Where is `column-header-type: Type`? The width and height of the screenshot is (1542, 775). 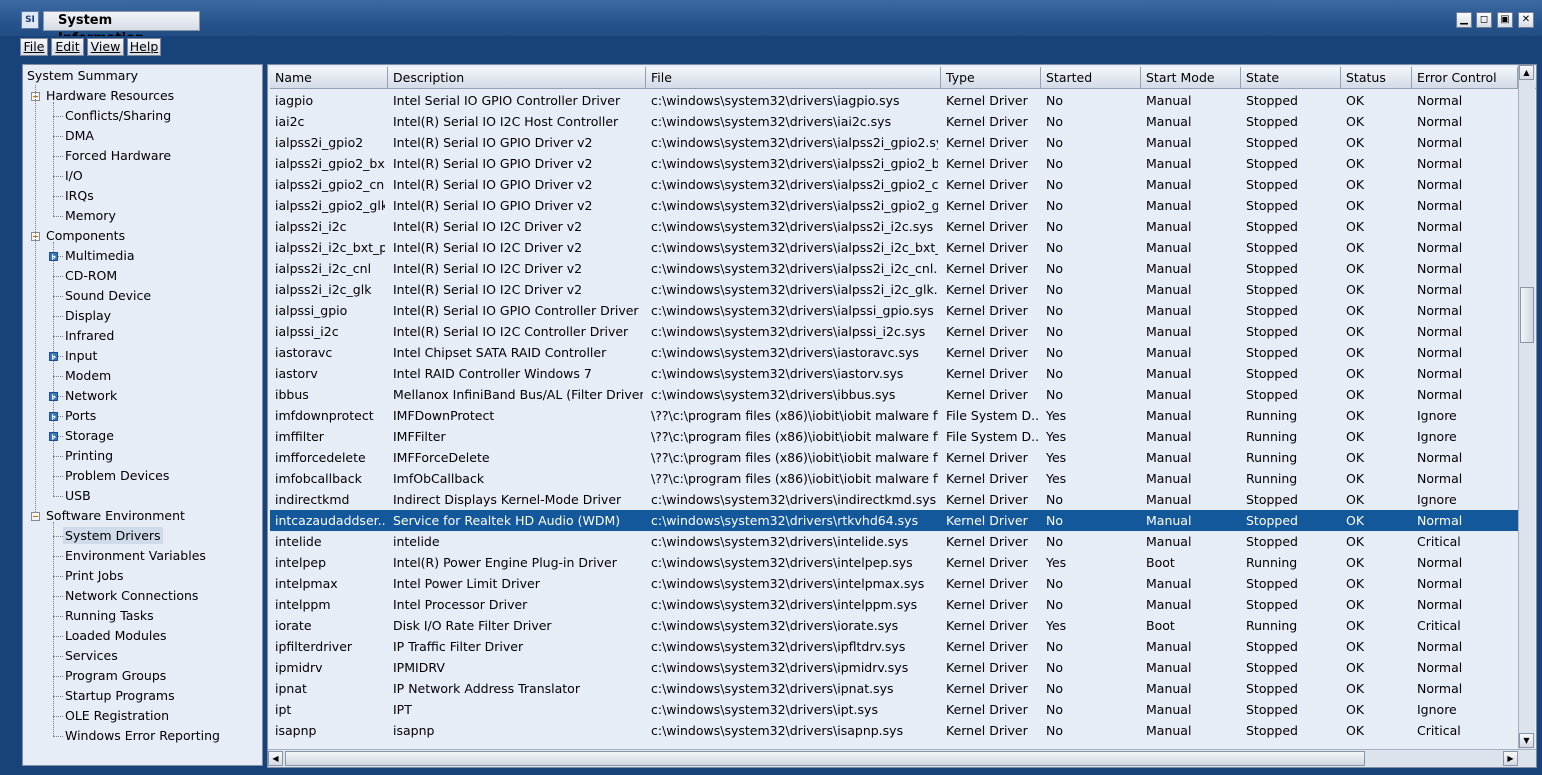
column-header-type: Type is located at coordinates (991, 78).